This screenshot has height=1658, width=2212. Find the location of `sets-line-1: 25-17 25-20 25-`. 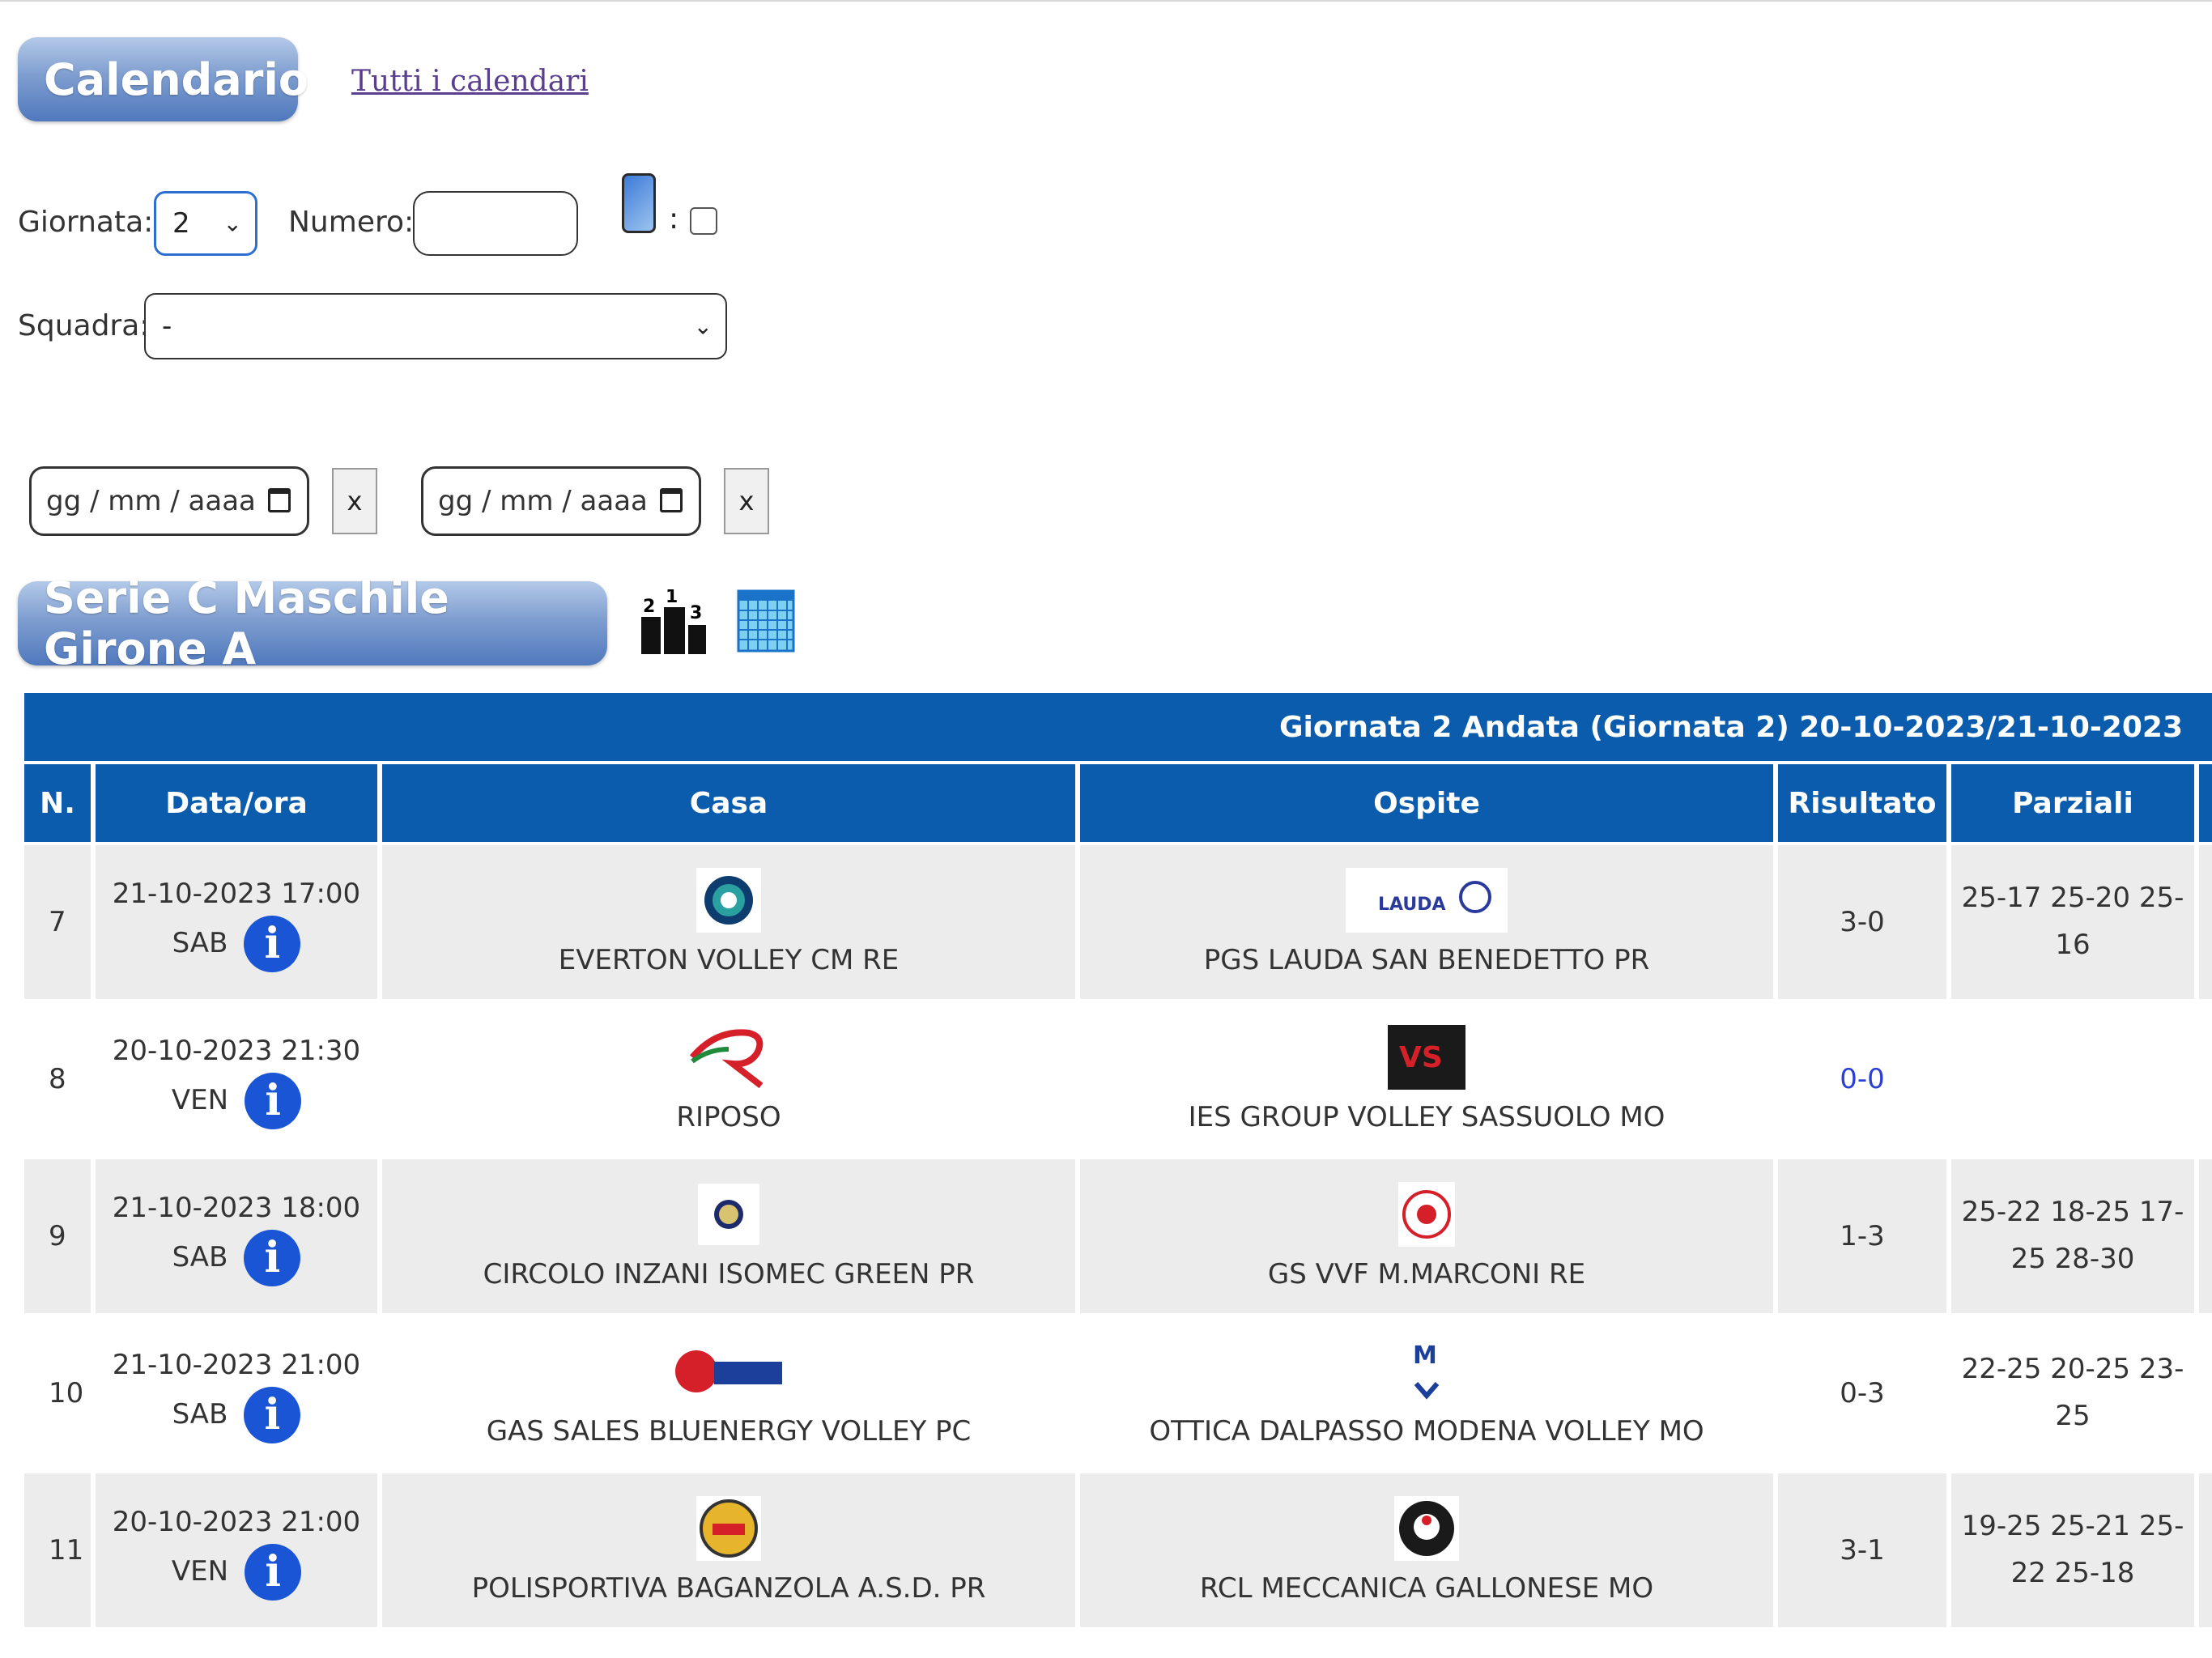

sets-line-1: 25-17 25-20 25- is located at coordinates (2072, 898).